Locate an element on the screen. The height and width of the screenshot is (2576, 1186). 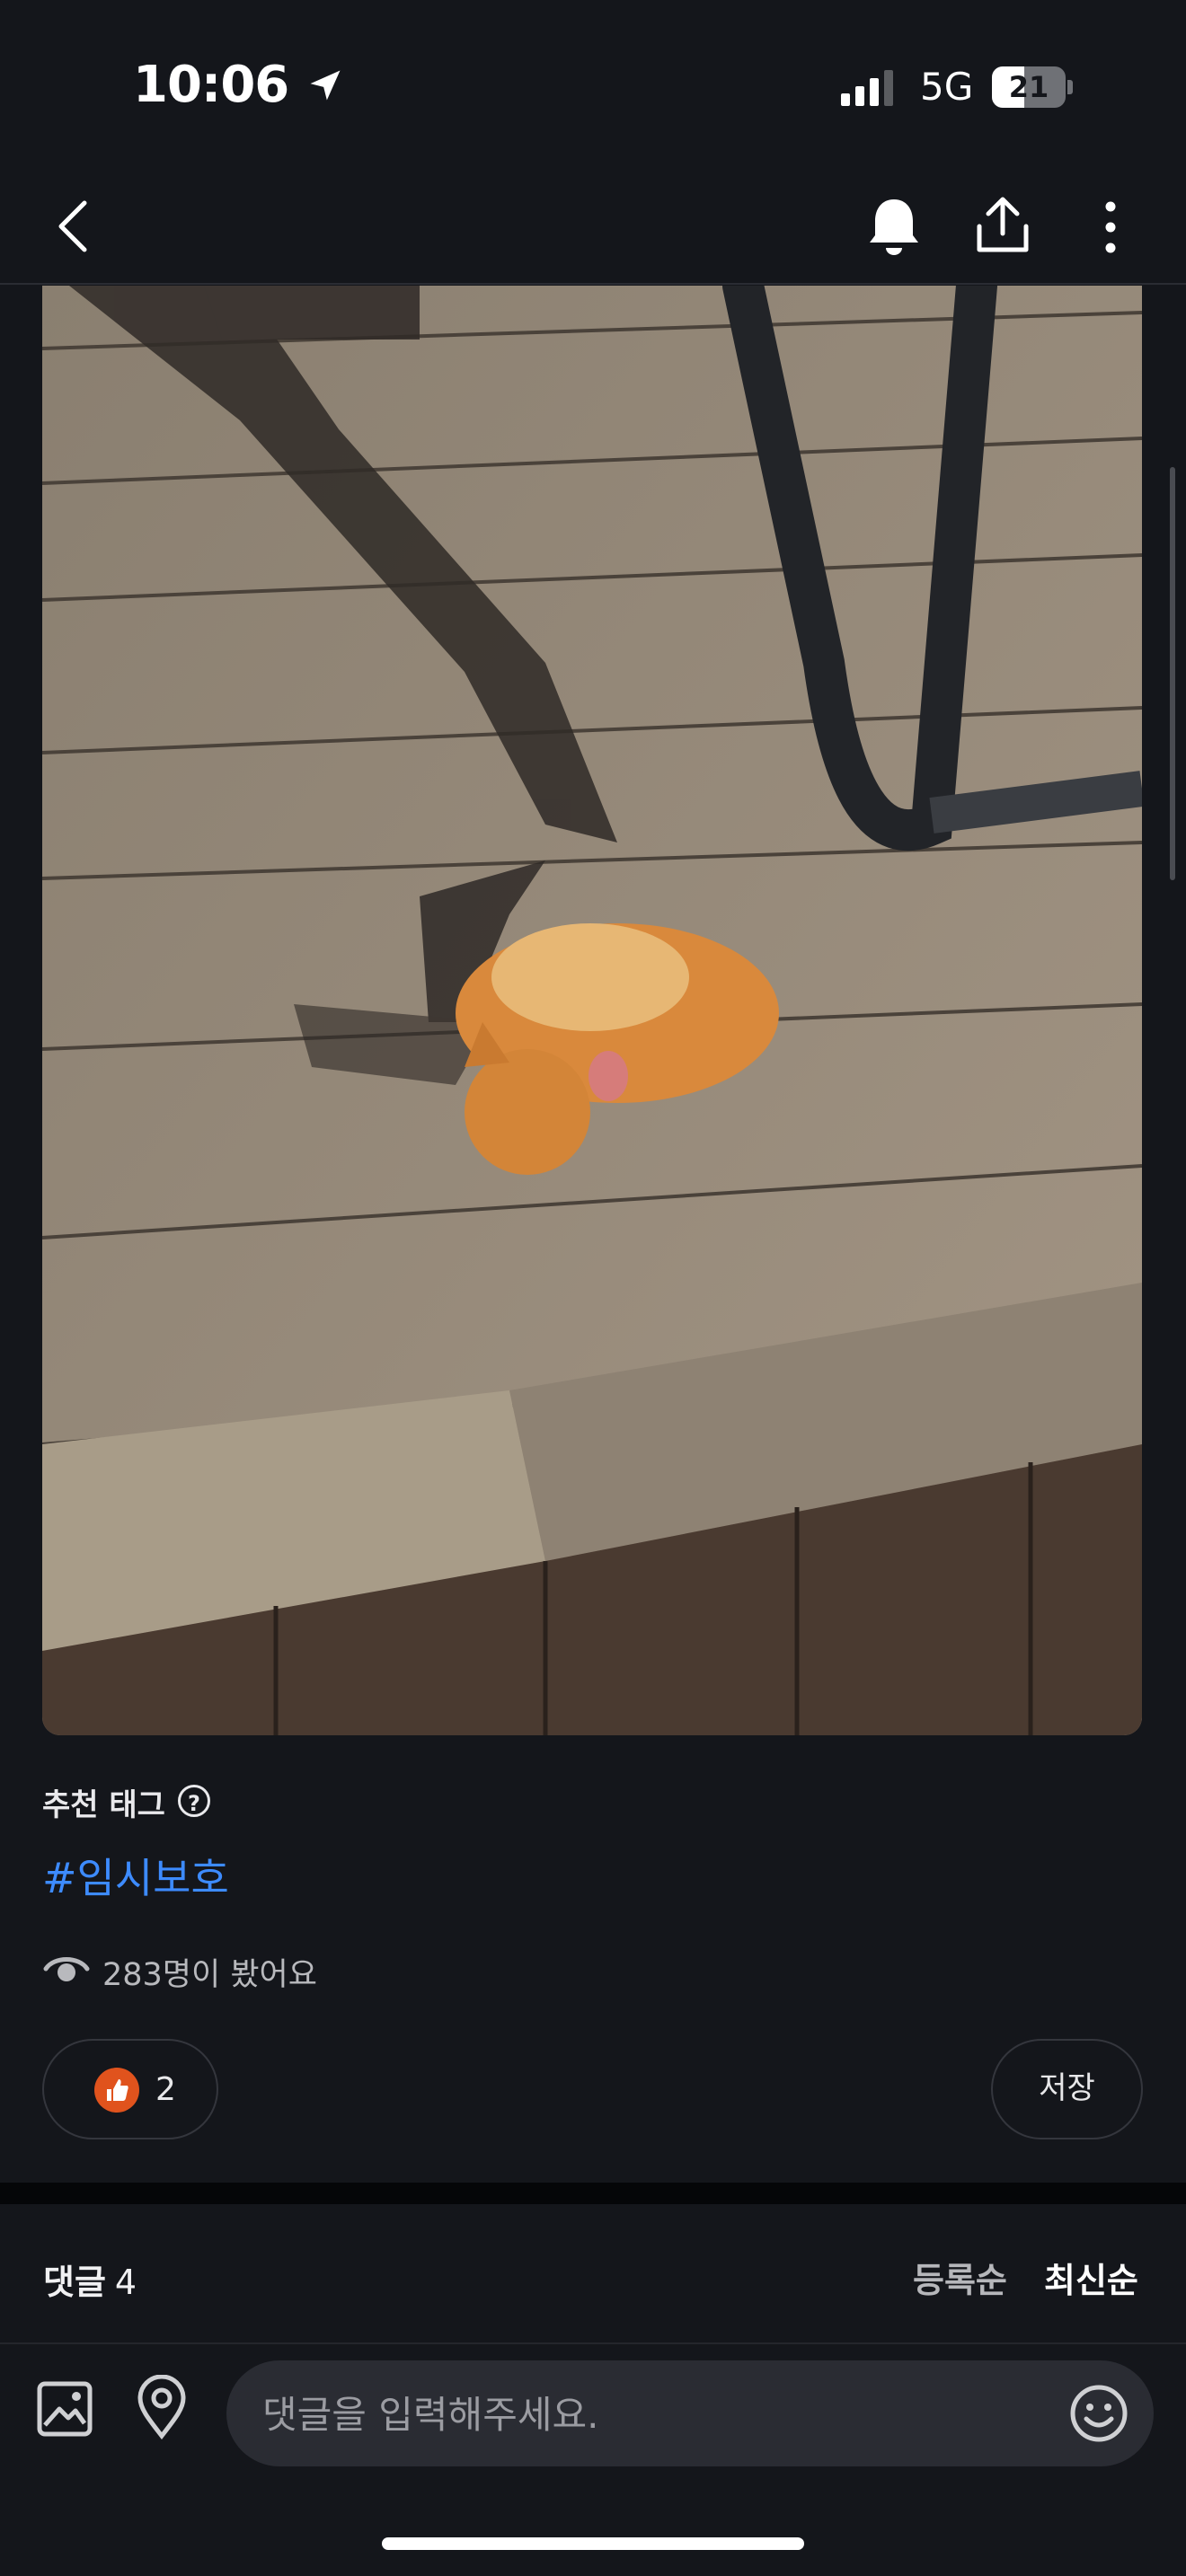
section-separator is located at coordinates (593, 2193).